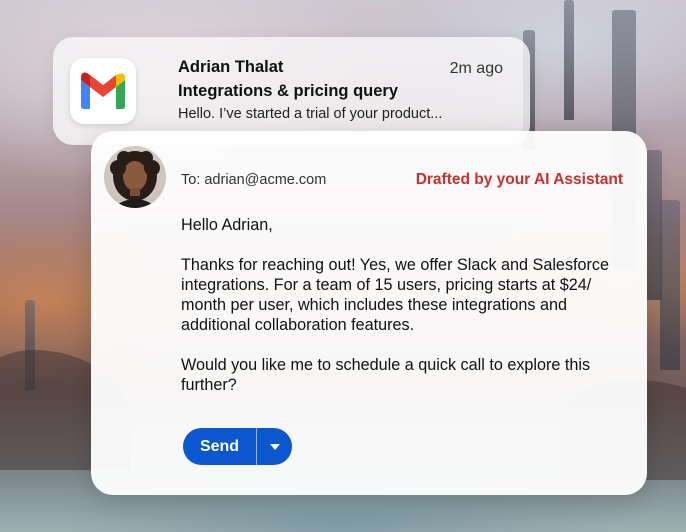  I want to click on recipient-line: To: adrian@acme.com, so click(254, 180).